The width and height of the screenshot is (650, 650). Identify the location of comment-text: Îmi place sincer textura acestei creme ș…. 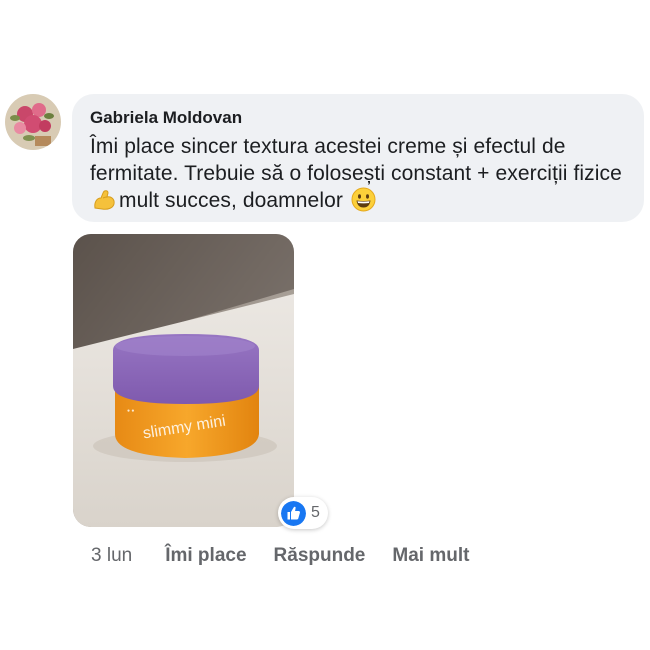
(358, 173).